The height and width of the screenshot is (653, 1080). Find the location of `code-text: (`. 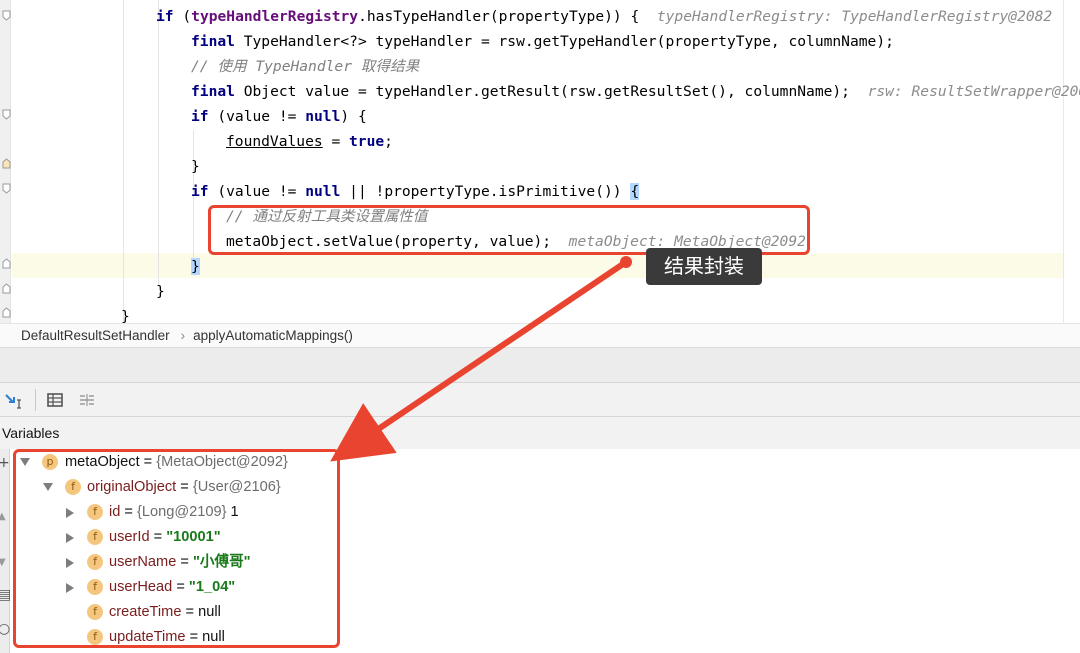

code-text: ( is located at coordinates (182, 16).